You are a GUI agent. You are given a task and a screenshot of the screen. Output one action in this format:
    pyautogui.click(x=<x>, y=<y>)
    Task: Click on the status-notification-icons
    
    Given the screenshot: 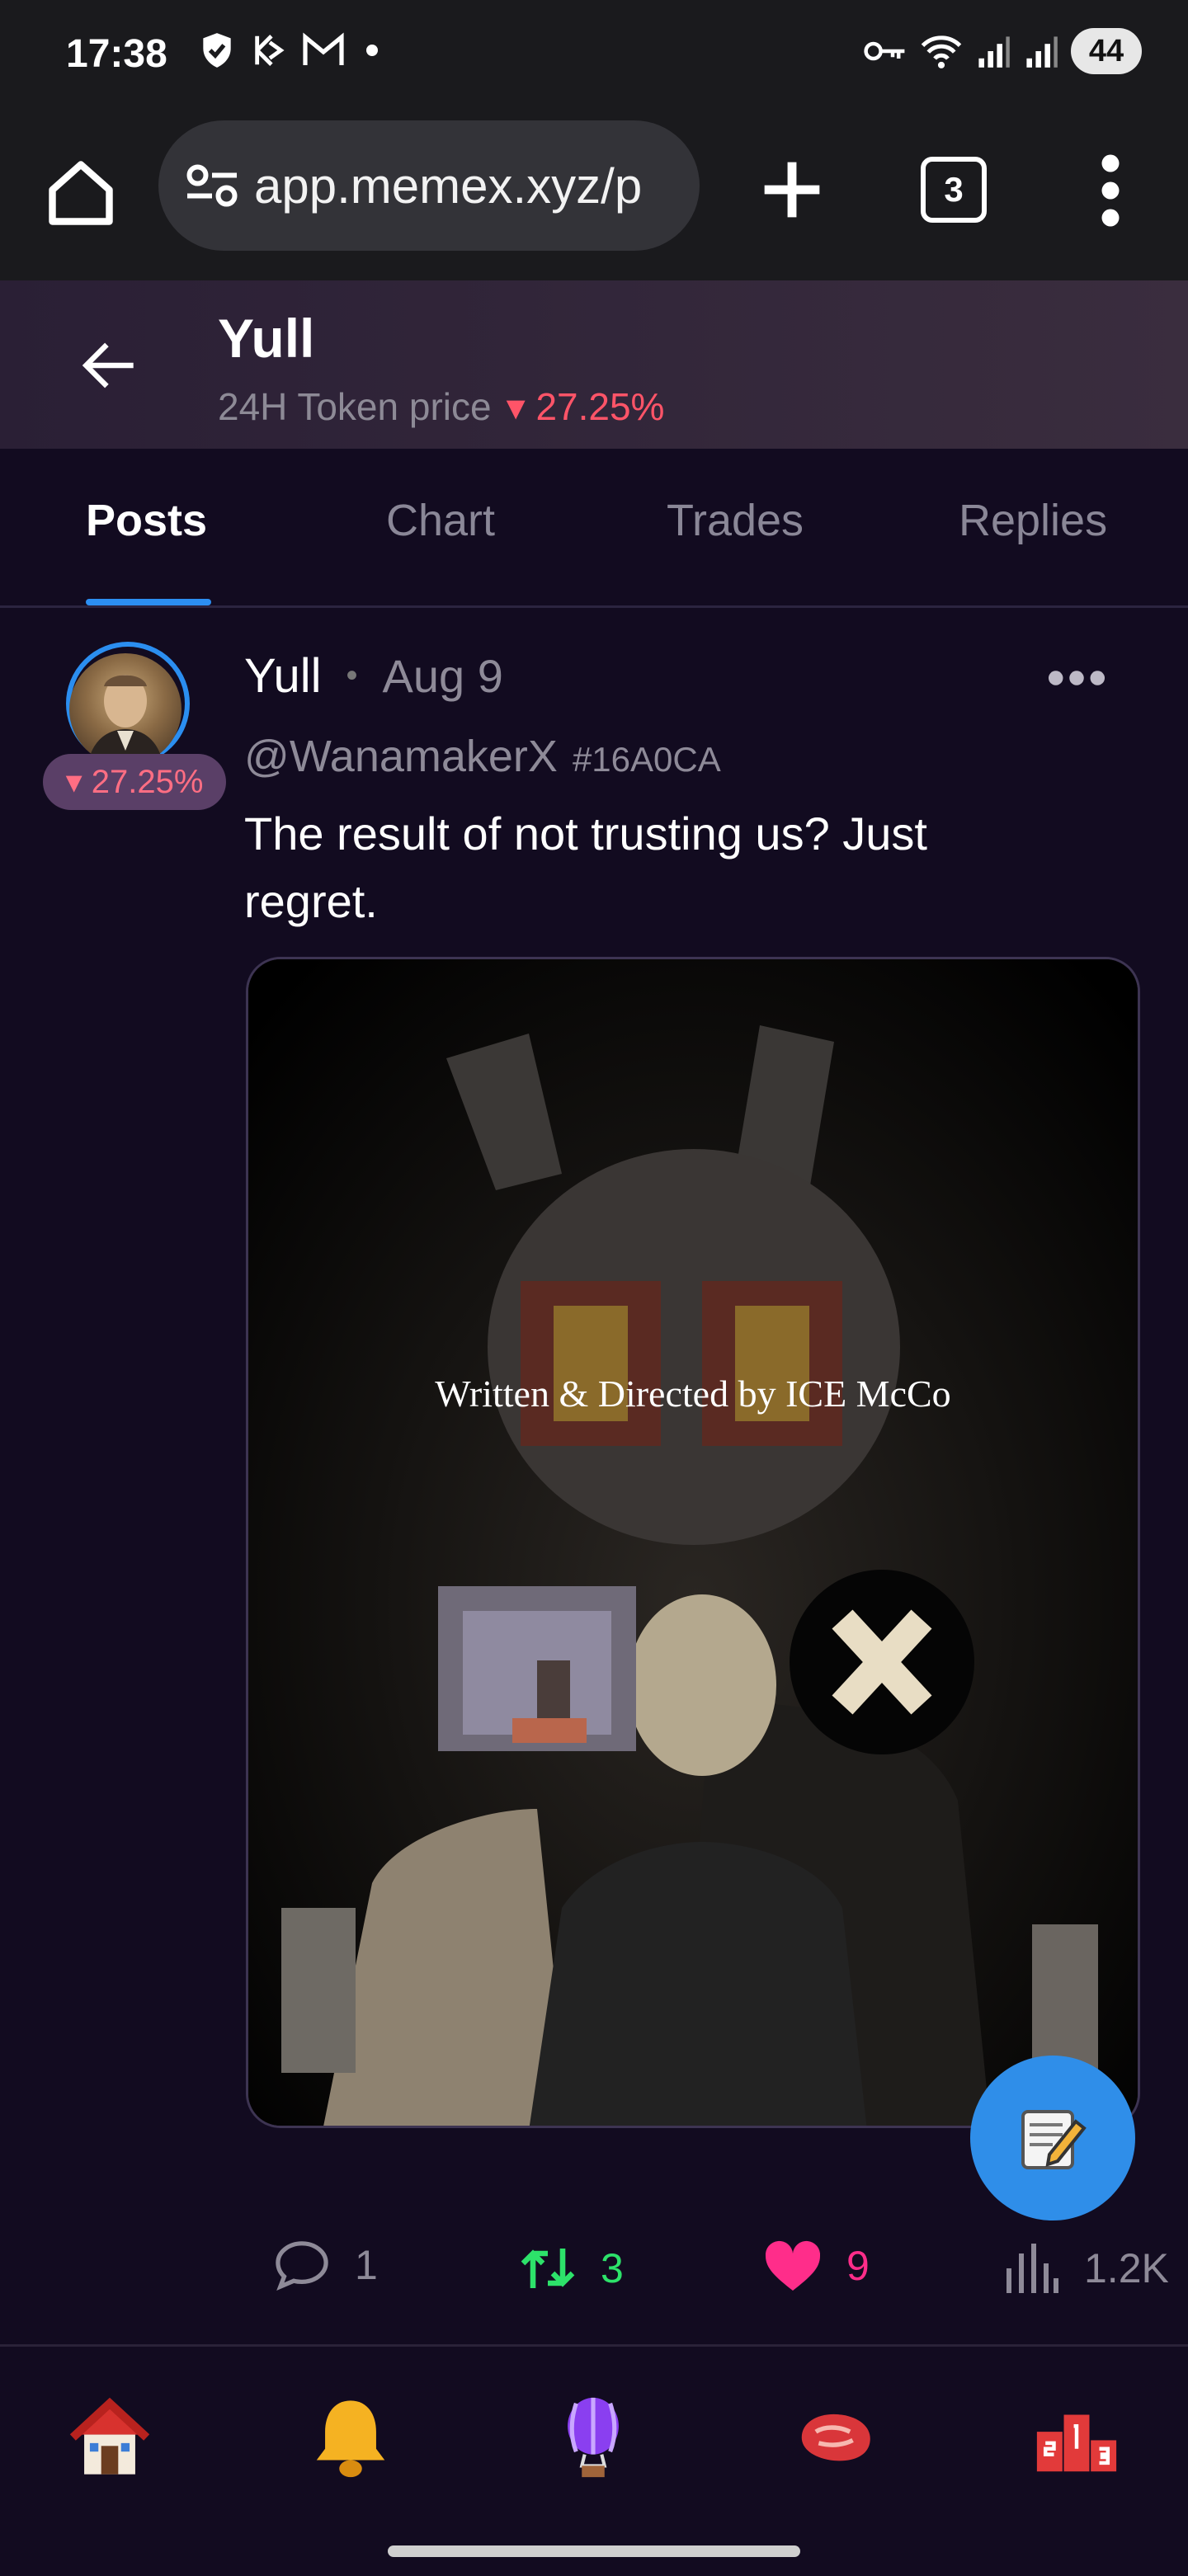 What is the action you would take?
    pyautogui.click(x=287, y=50)
    